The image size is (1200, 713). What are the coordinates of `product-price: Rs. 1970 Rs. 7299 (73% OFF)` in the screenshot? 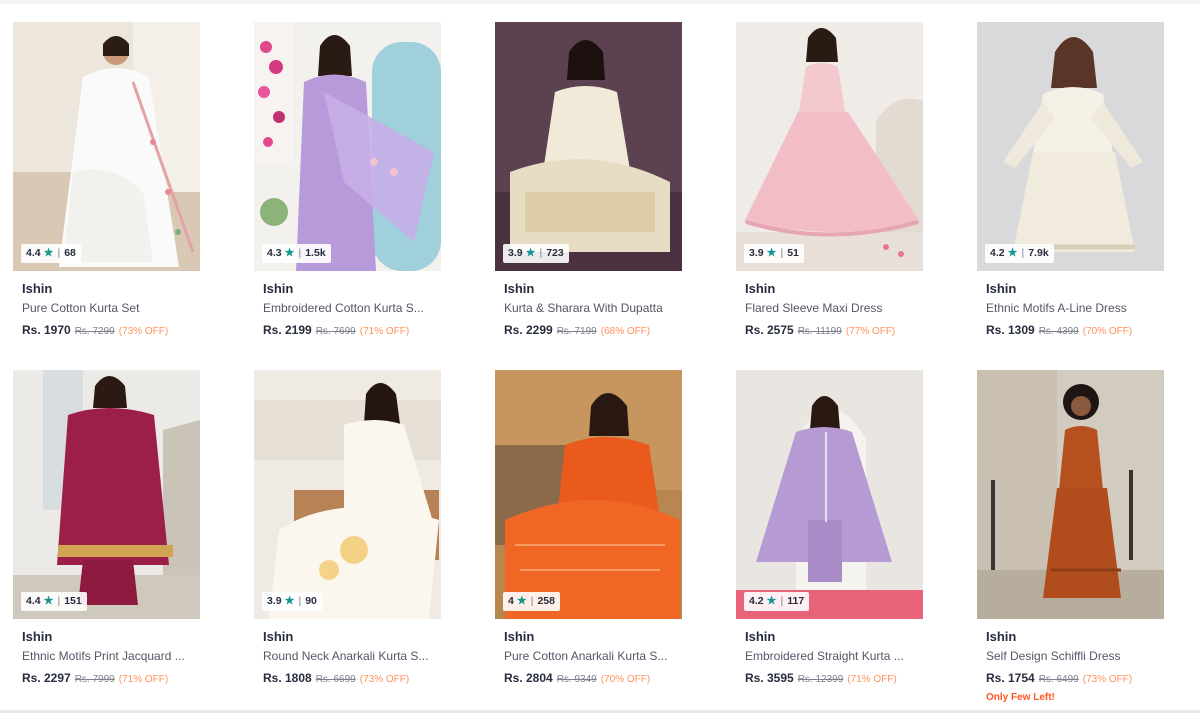 It's located at (111, 331).